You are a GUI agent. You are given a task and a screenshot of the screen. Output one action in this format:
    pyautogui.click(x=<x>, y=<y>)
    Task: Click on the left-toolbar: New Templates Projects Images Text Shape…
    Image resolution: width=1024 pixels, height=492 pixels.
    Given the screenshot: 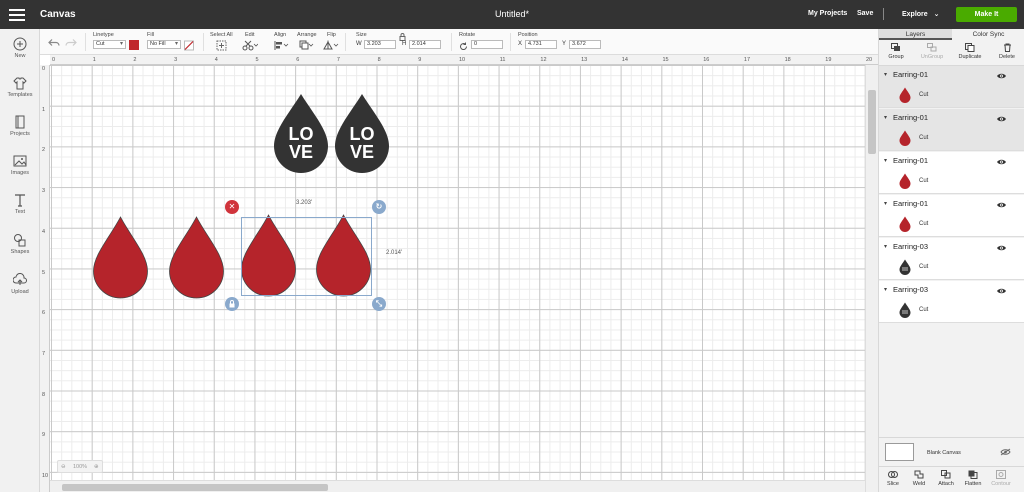 What is the action you would take?
    pyautogui.click(x=20, y=260)
    